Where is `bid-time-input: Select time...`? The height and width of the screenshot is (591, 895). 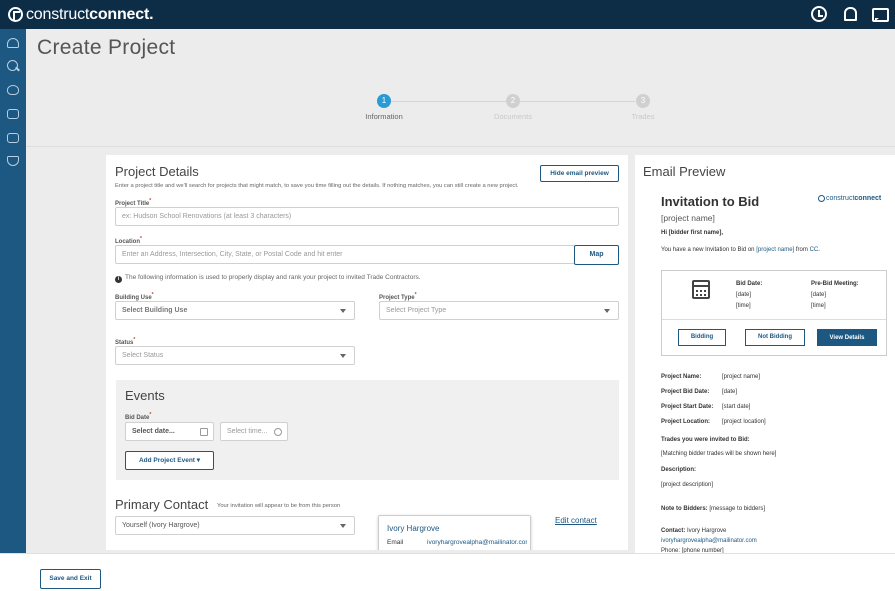
bid-time-input: Select time... is located at coordinates (254, 431).